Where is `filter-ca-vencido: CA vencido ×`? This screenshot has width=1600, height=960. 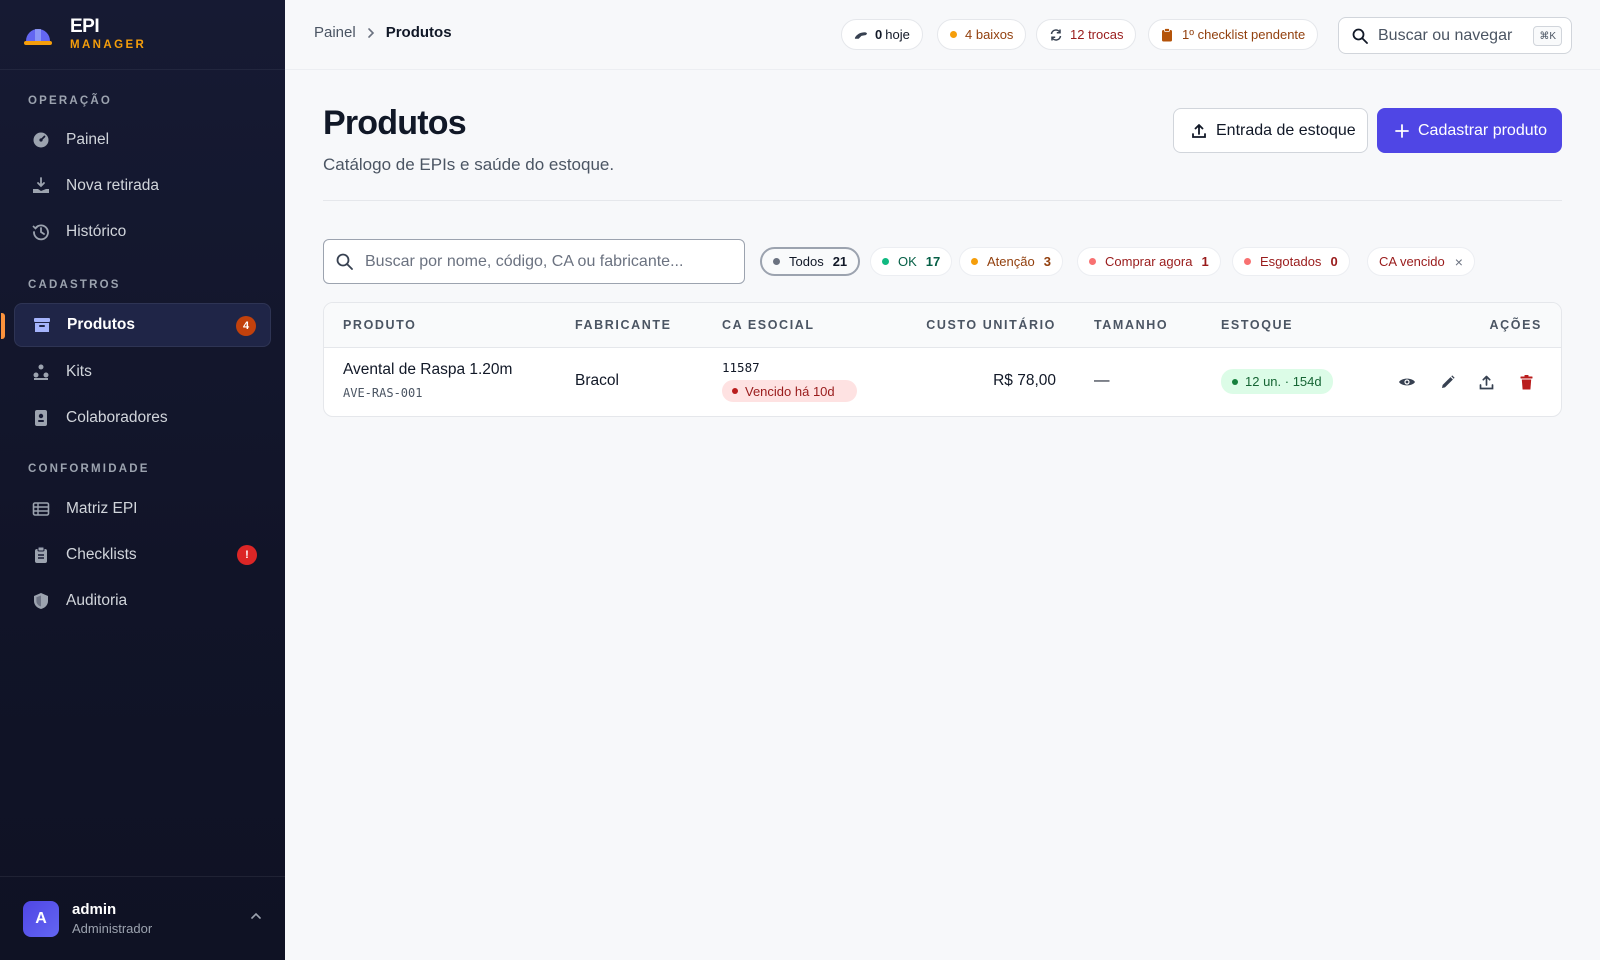
filter-ca-vencido: CA vencido × is located at coordinates (1421, 261).